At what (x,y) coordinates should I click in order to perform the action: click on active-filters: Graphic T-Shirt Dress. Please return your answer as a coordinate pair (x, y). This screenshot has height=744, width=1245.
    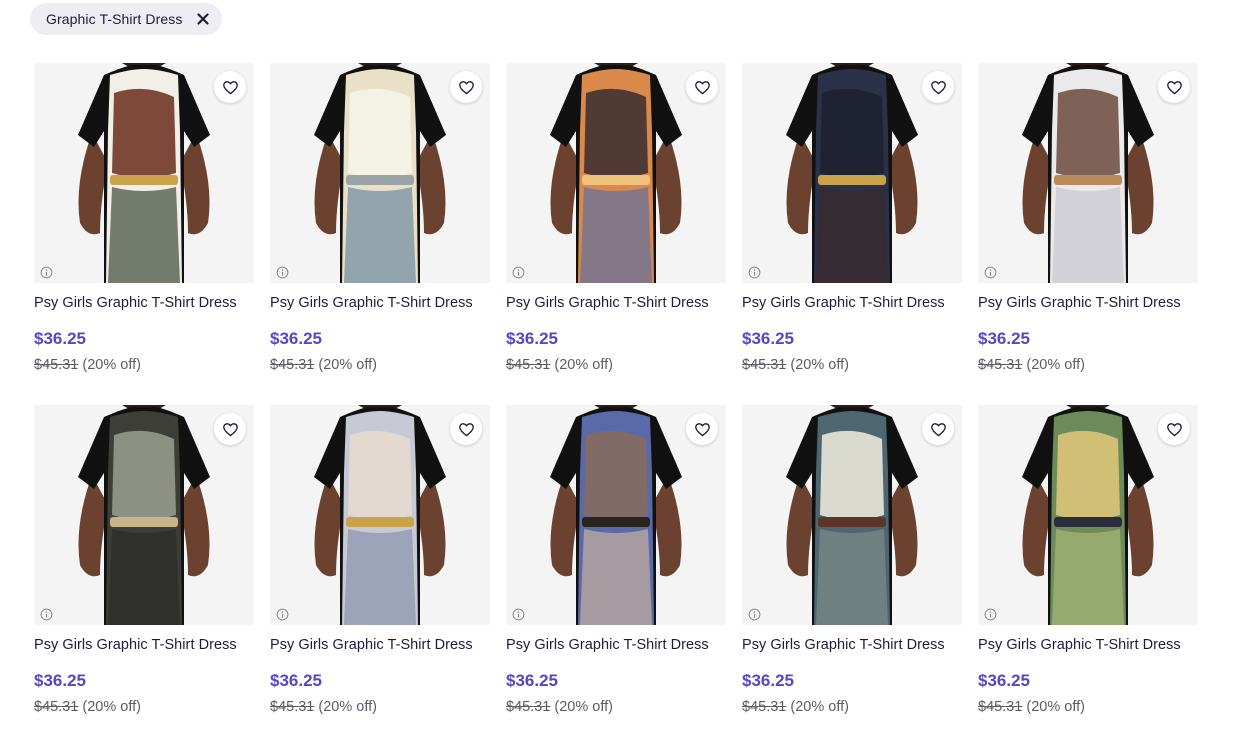
    Looking at the image, I should click on (126, 19).